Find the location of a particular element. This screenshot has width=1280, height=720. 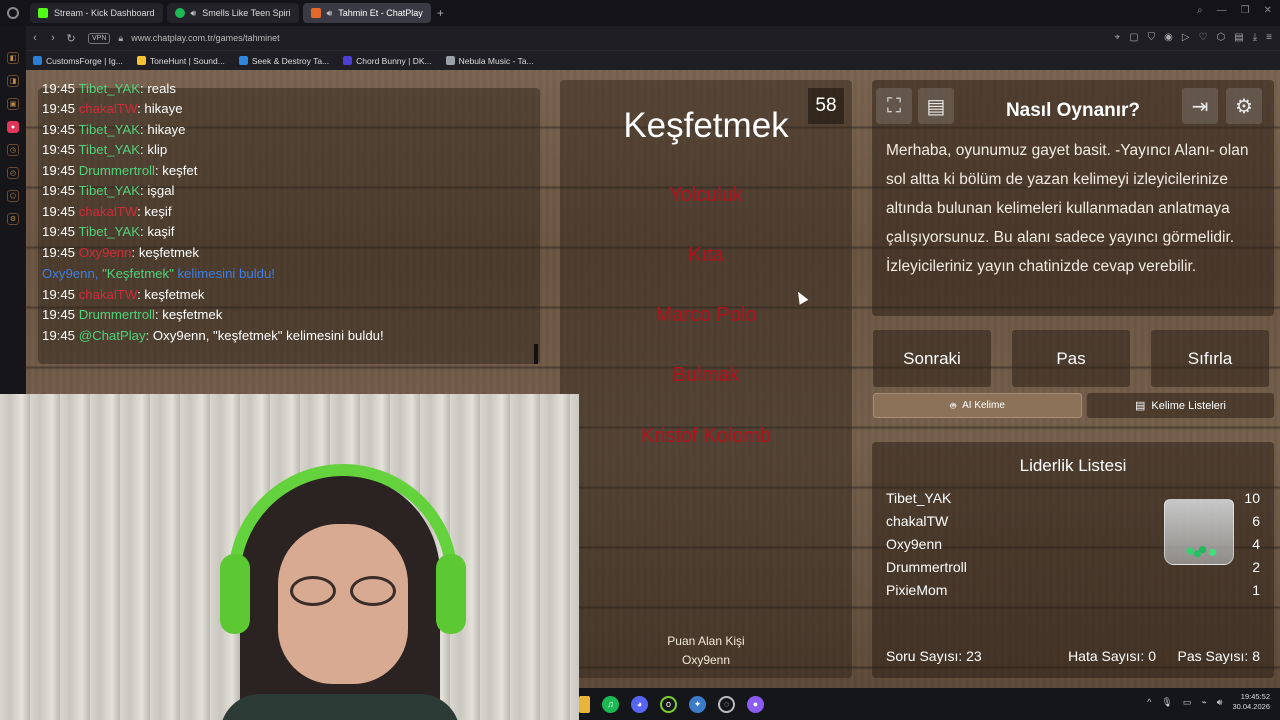

sidebar-history-icon: ◷ is located at coordinates (13, 150).